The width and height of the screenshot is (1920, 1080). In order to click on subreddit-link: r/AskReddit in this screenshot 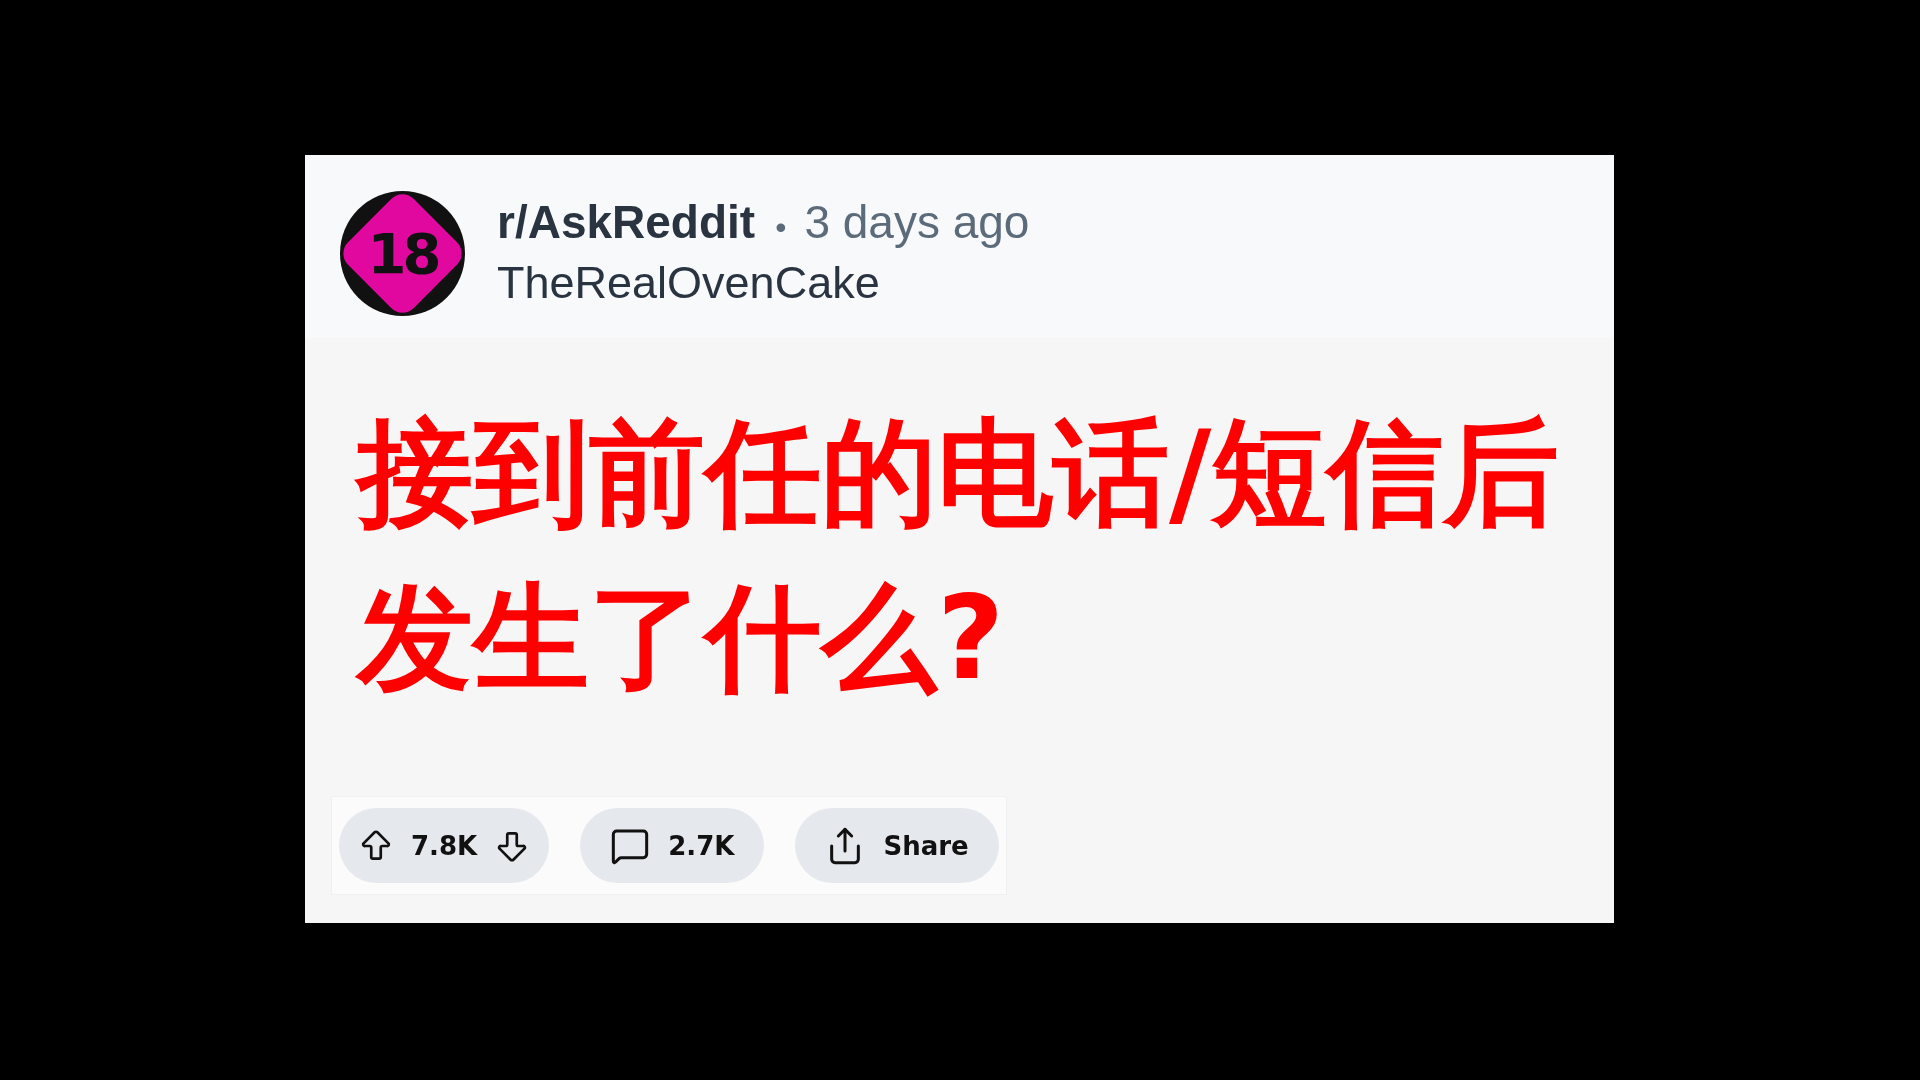, I will do `click(626, 222)`.